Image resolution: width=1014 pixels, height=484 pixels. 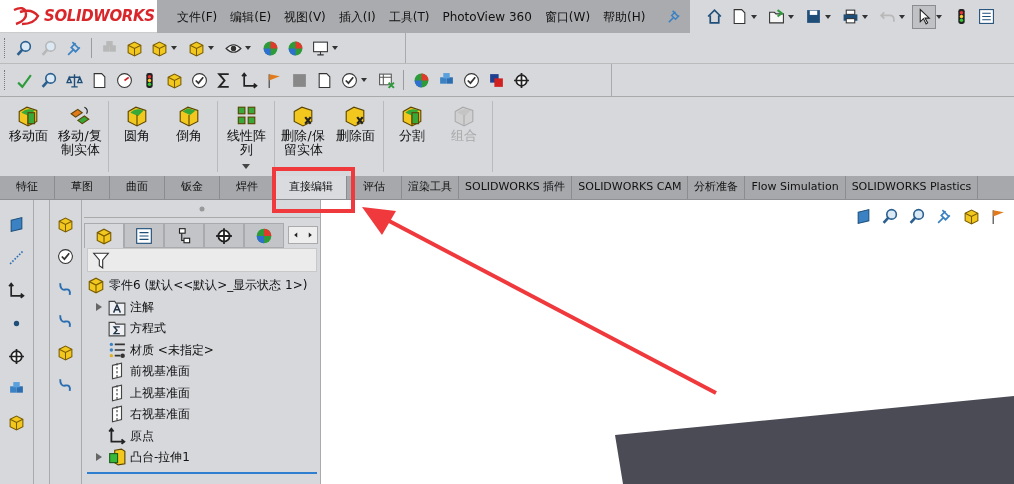 I want to click on tree-item-label: 方程式, so click(x=148, y=328).